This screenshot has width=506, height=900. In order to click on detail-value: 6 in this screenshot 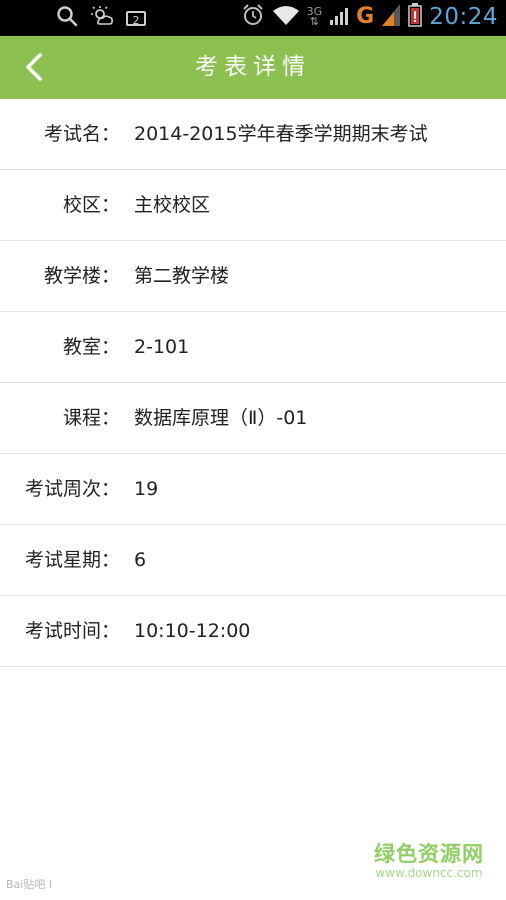, I will do `click(140, 560)`.